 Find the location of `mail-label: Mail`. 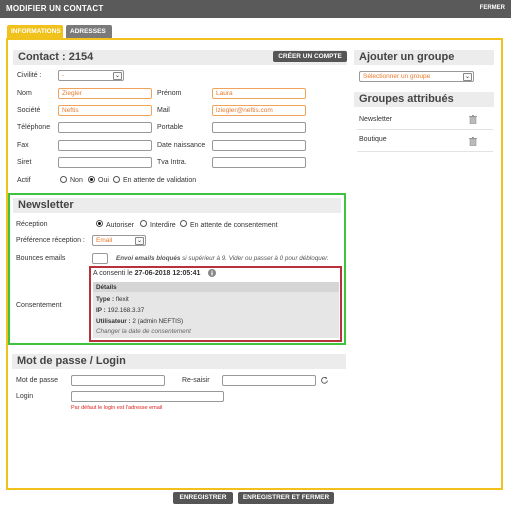

mail-label: Mail is located at coordinates (163, 110).